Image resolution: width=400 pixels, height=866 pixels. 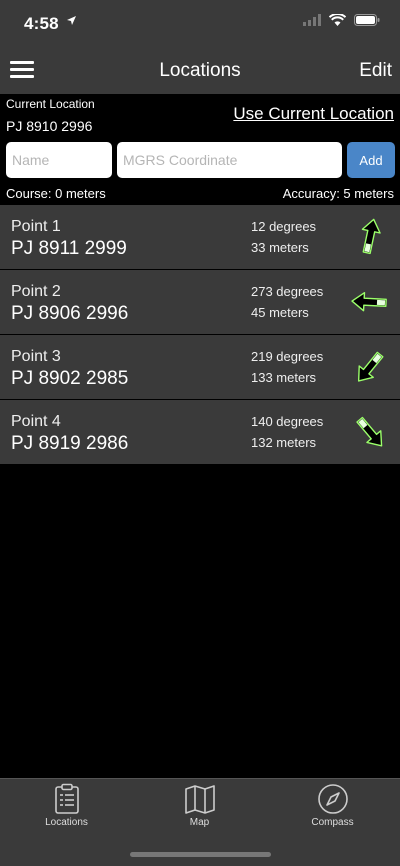 What do you see at coordinates (49, 126) in the screenshot?
I see `current-location-value: PJ 8910 2996` at bounding box center [49, 126].